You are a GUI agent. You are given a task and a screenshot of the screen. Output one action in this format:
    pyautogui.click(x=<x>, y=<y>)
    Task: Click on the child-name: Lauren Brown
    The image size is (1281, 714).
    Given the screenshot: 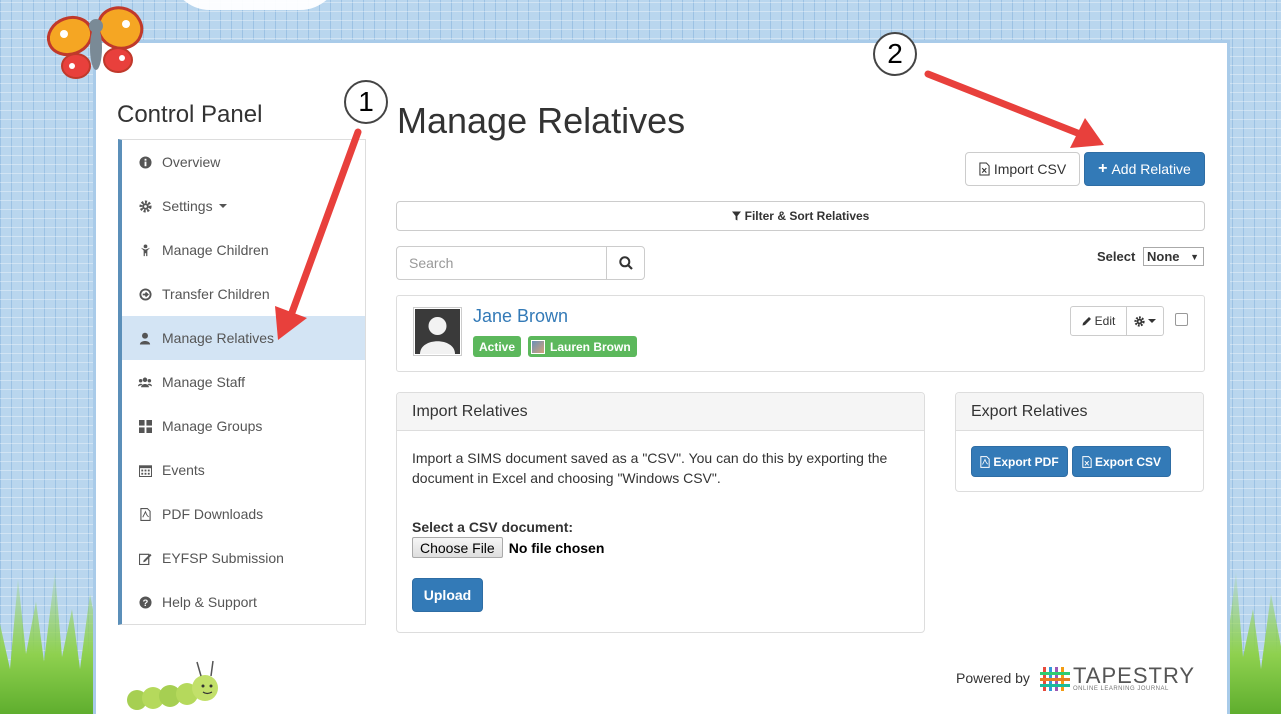 What is the action you would take?
    pyautogui.click(x=590, y=346)
    